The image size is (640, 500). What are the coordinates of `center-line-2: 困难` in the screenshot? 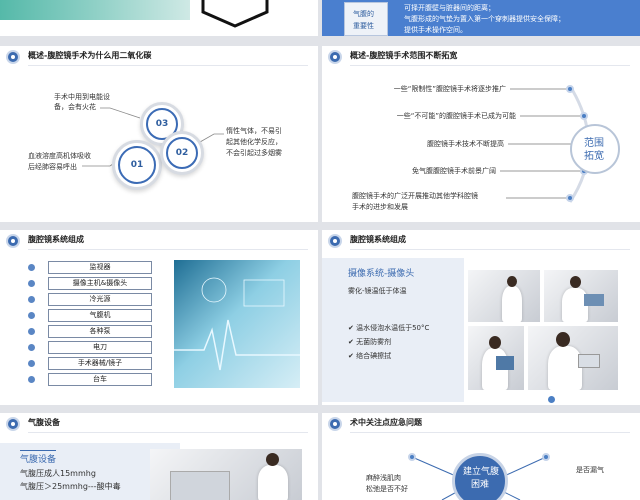 It's located at (480, 485).